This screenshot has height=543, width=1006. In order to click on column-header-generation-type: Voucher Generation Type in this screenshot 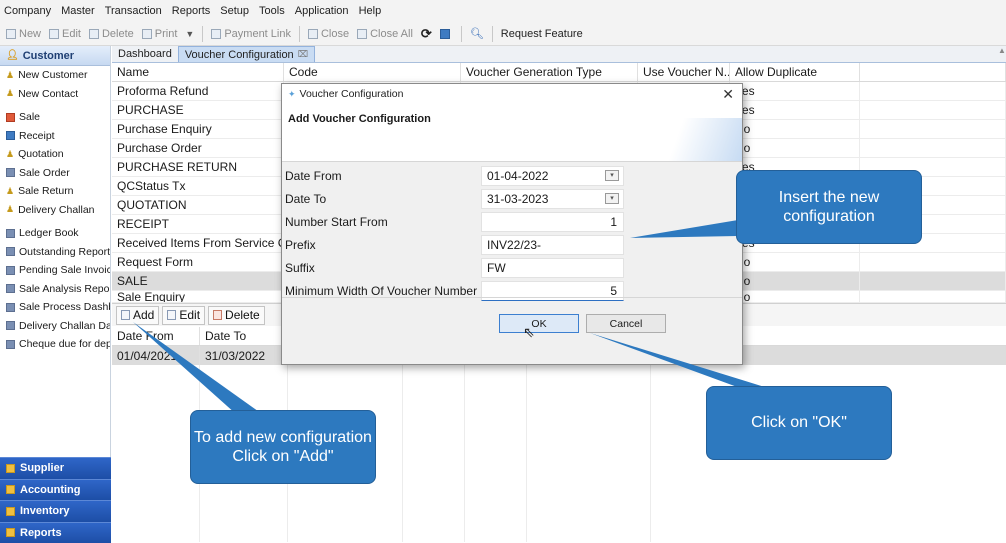, I will do `click(549, 72)`.